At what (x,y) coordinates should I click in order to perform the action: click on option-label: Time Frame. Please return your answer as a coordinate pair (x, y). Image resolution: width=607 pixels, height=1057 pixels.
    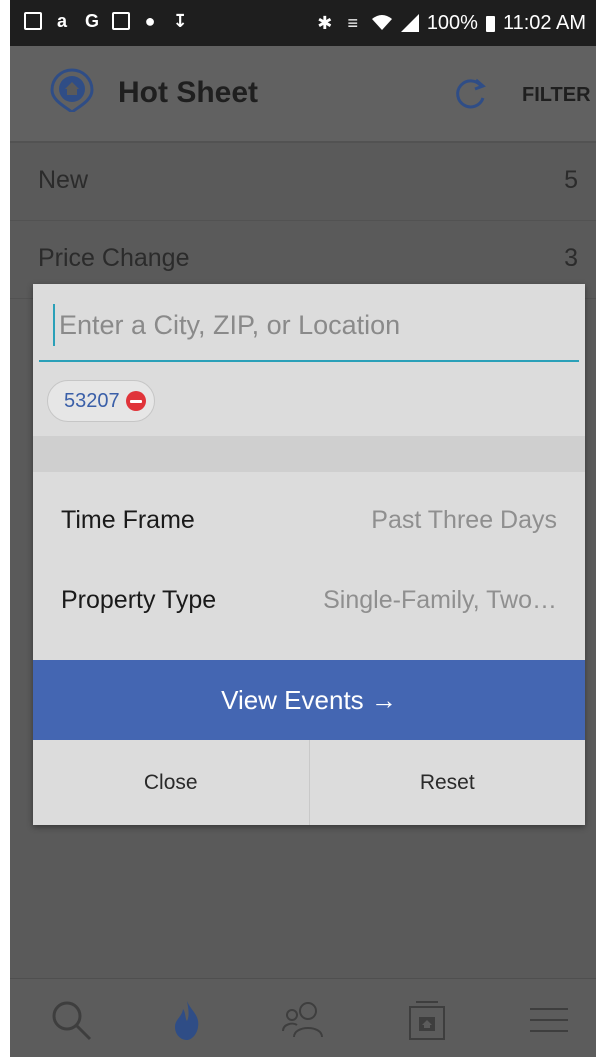
    Looking at the image, I should click on (128, 520).